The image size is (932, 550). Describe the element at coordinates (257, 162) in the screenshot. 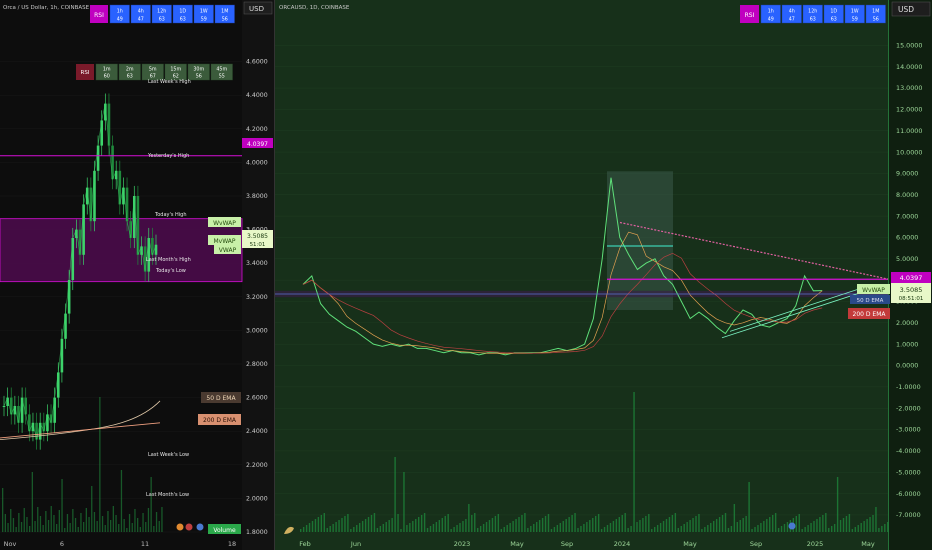

I see `y-tick-label: 4.0000` at that location.